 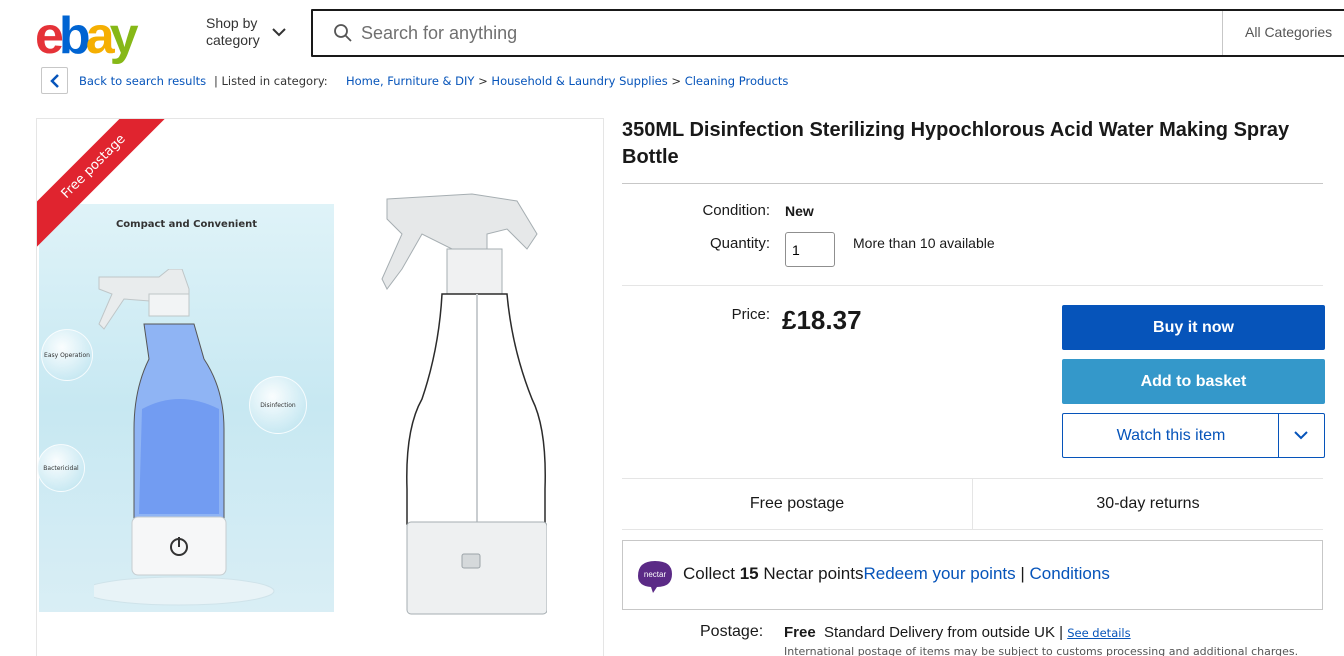 I want to click on back-to-results-link: Back to search results, so click(x=142, y=81).